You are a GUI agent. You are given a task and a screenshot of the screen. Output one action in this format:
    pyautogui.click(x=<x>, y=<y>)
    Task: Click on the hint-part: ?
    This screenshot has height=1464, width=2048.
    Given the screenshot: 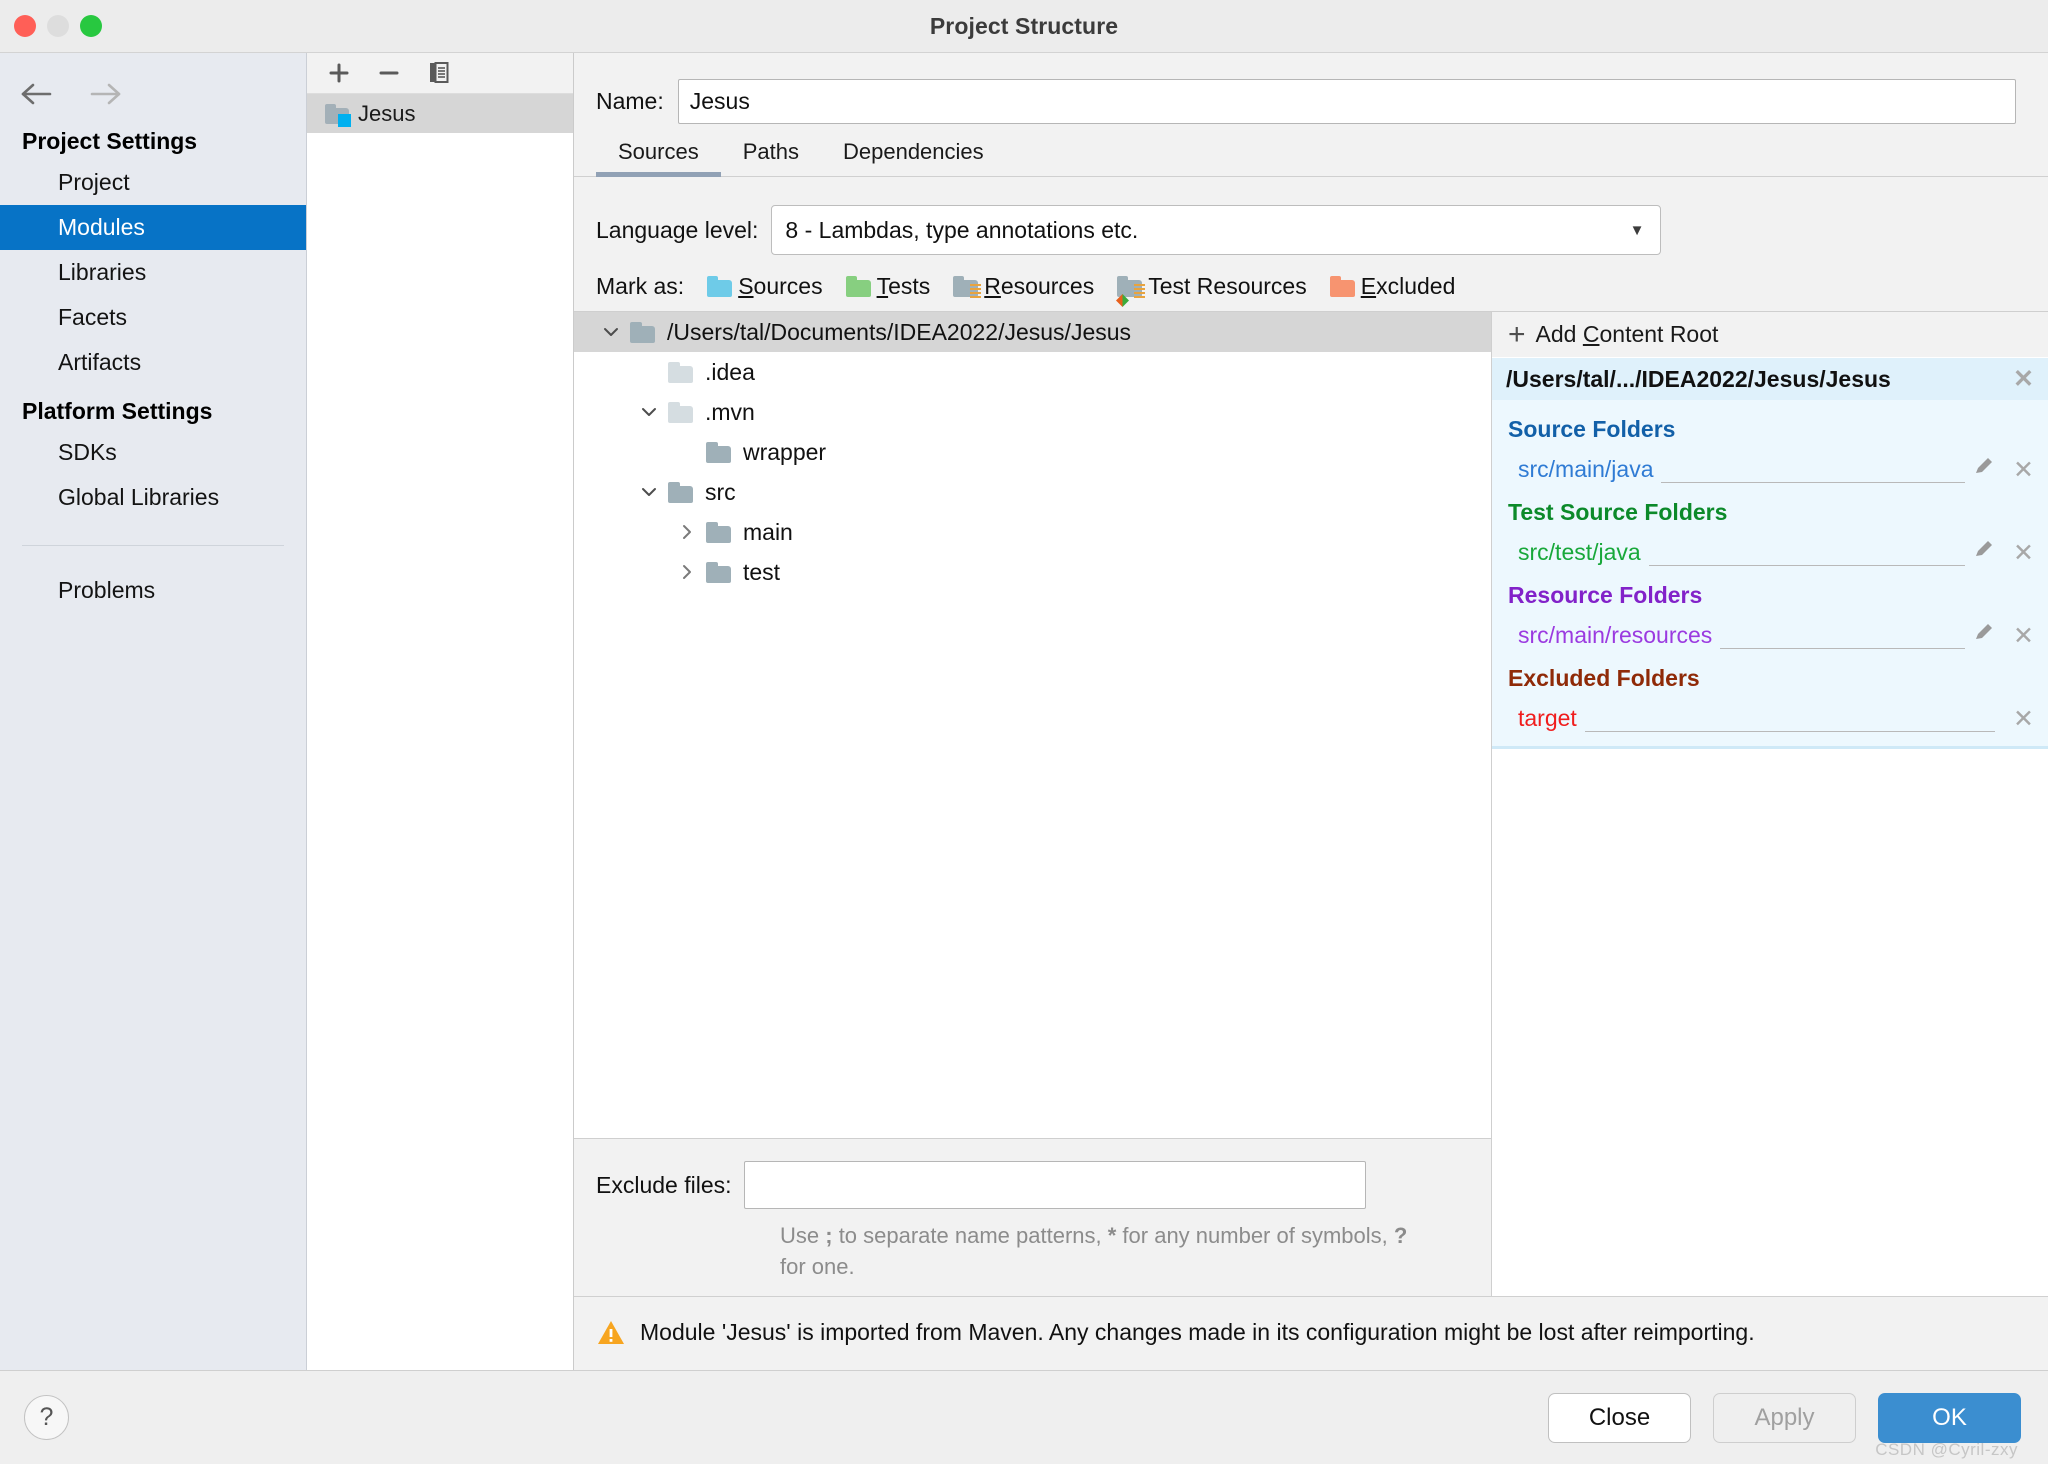 What is the action you would take?
    pyautogui.click(x=1400, y=1235)
    